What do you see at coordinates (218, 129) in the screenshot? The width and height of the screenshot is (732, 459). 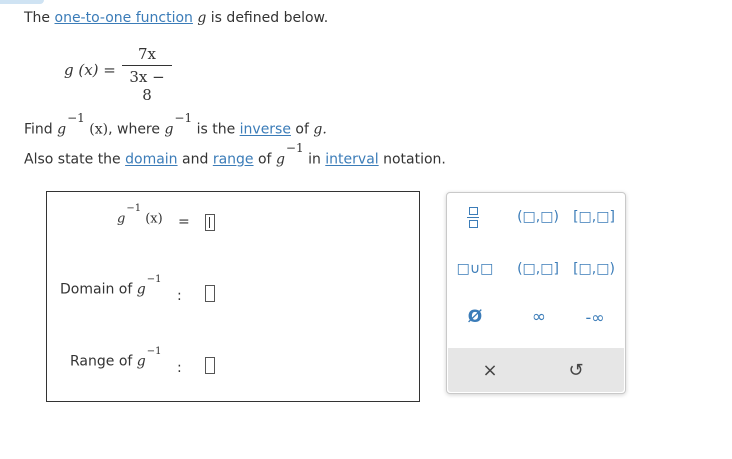 I see `find-text-3: is the` at bounding box center [218, 129].